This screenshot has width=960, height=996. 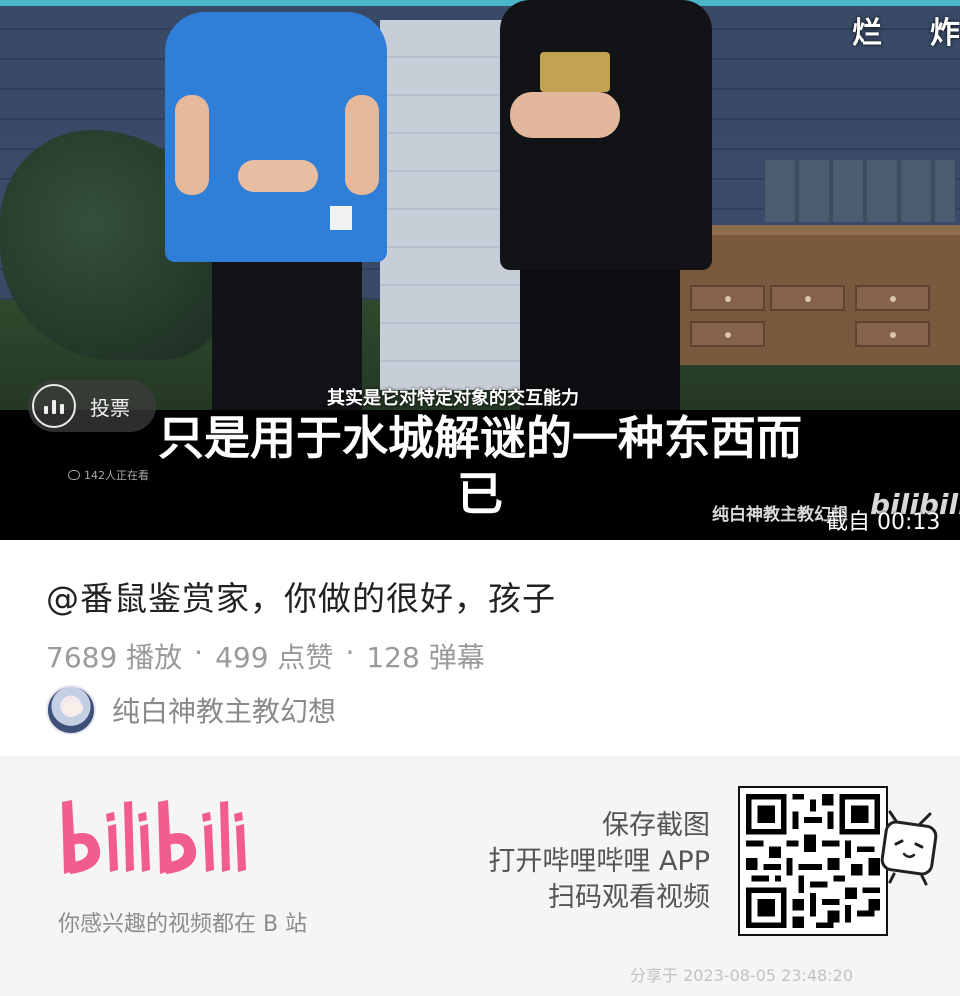 What do you see at coordinates (71, 710) in the screenshot?
I see `avatar` at bounding box center [71, 710].